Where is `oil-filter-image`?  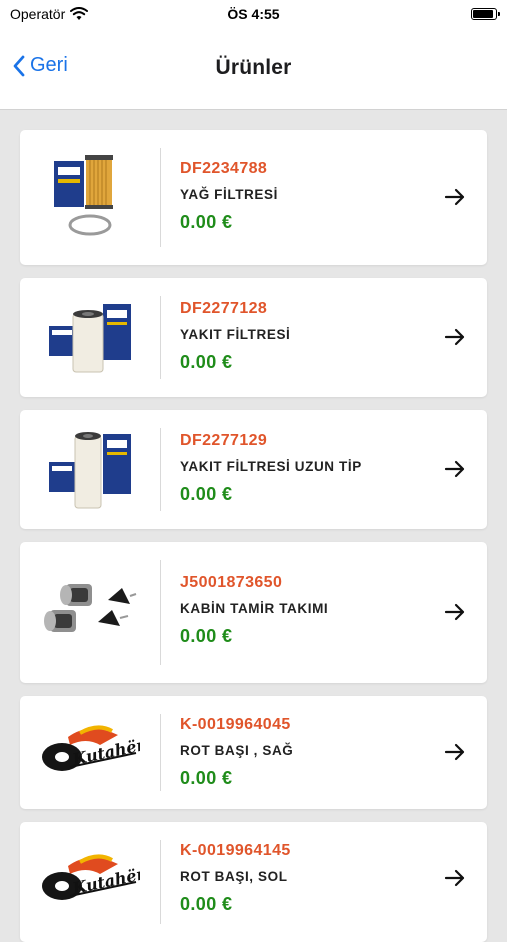
oil-filter-image is located at coordinates (83, 194).